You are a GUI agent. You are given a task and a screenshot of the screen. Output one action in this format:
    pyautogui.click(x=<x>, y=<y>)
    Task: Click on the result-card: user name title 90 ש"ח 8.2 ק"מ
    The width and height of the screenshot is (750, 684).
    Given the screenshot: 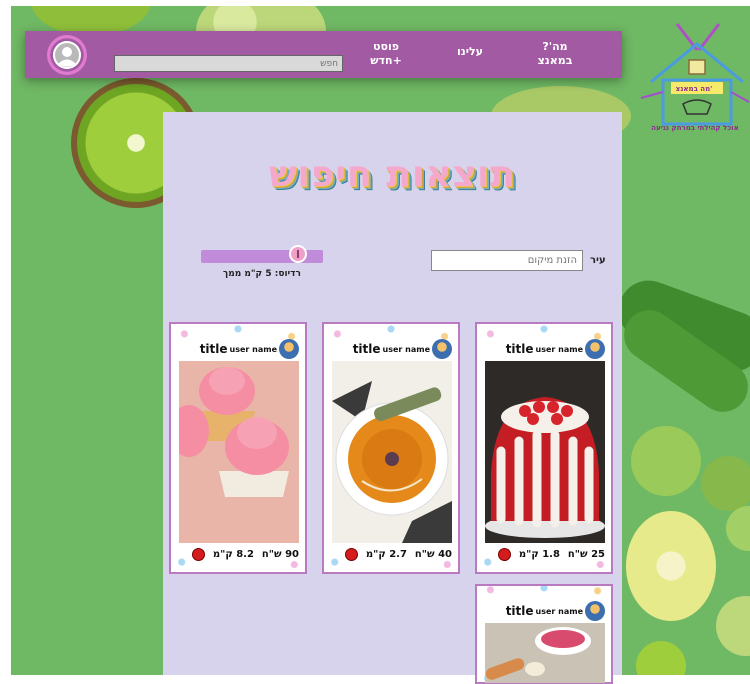 What is the action you would take?
    pyautogui.click(x=238, y=448)
    